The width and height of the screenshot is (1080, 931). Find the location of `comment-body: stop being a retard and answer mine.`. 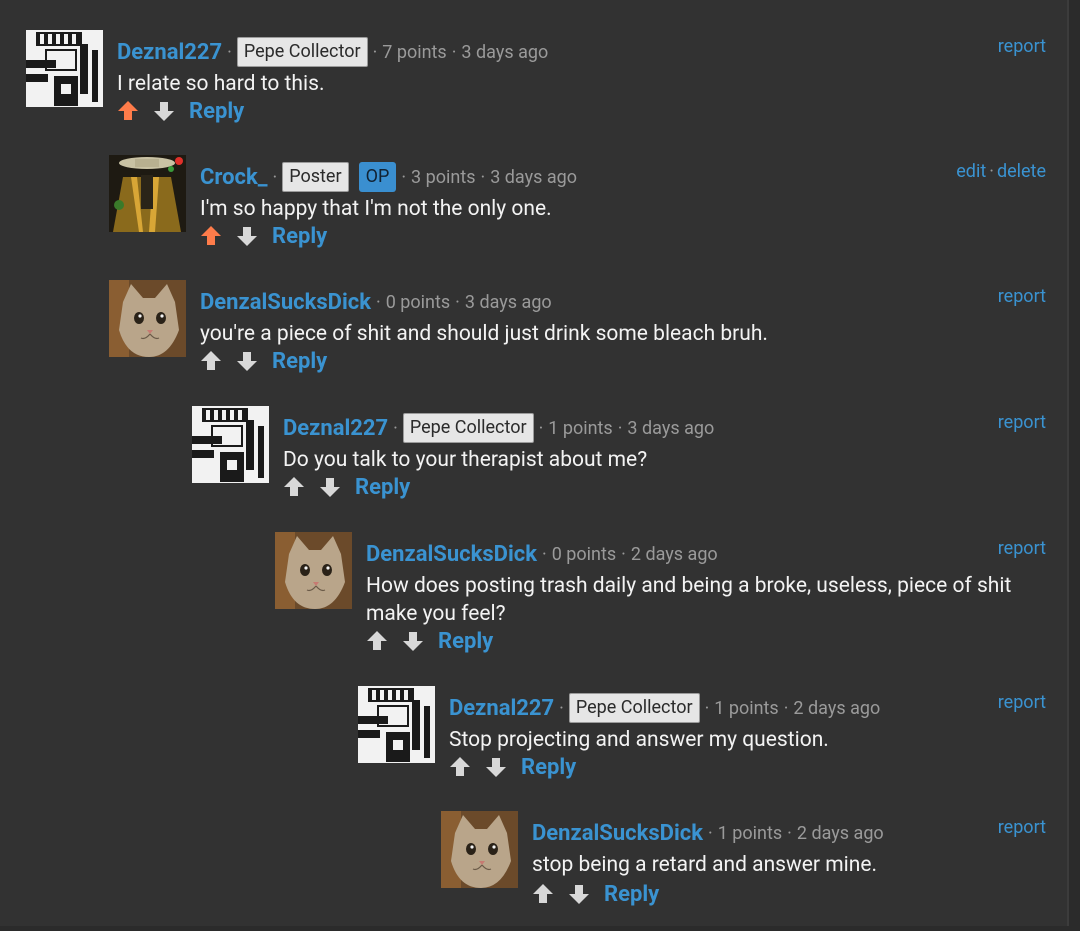

comment-body: stop being a retard and answer mine. is located at coordinates (705, 865).